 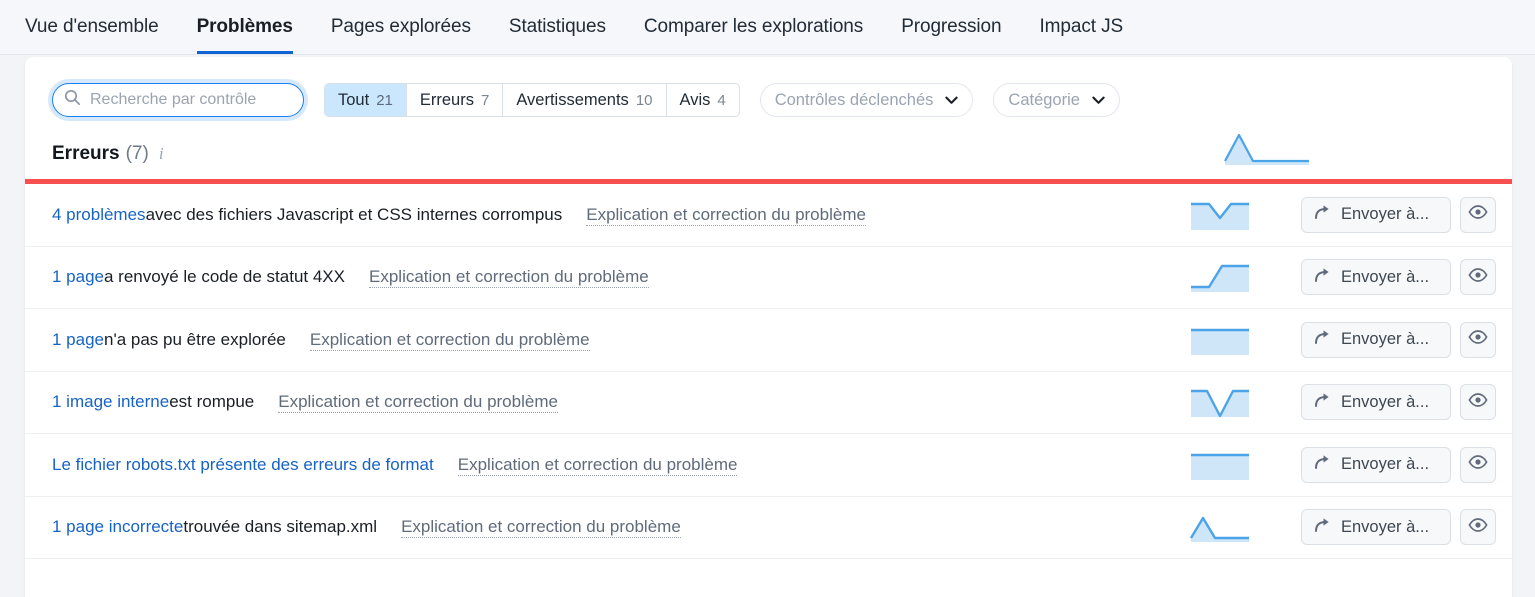 I want to click on section-title: Erreurs, so click(x=86, y=153).